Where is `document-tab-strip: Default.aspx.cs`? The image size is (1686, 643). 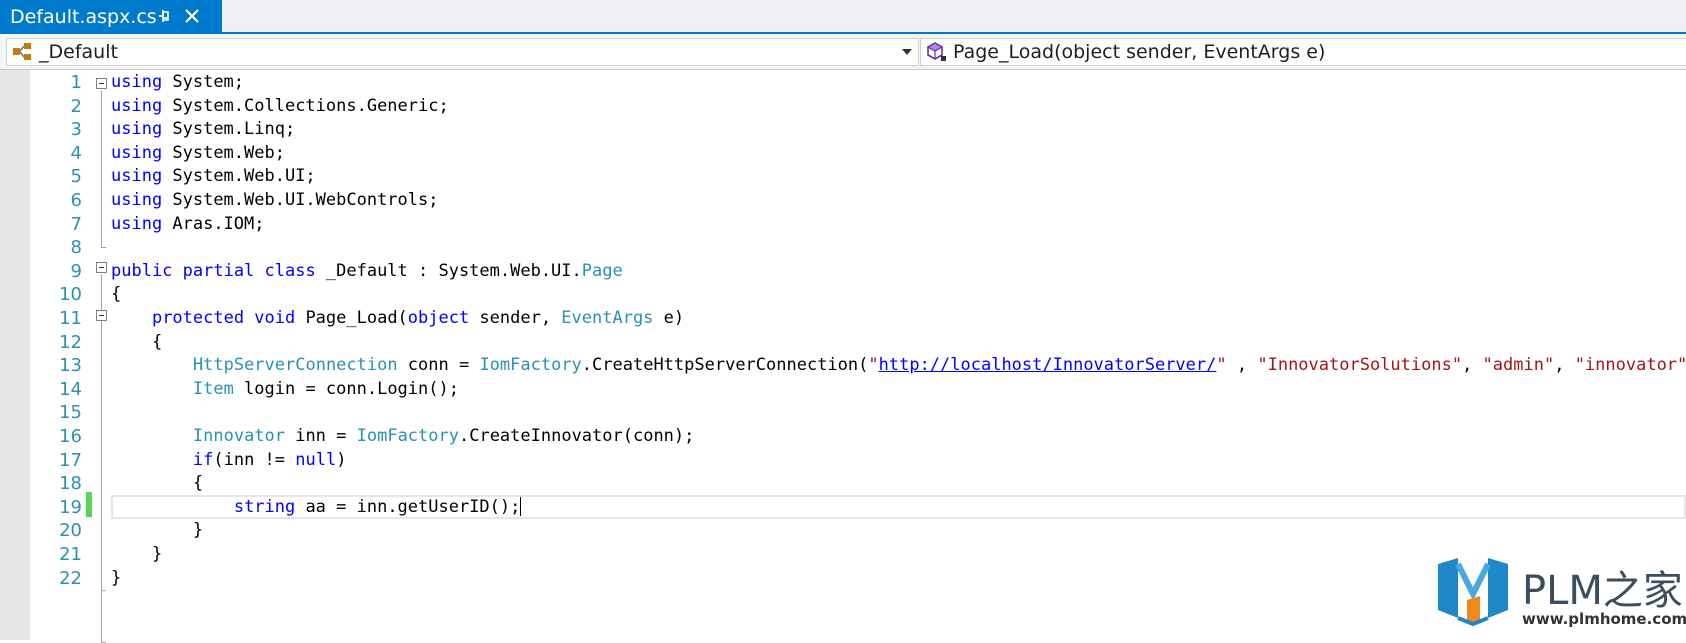
document-tab-strip: Default.aspx.cs is located at coordinates (843, 17).